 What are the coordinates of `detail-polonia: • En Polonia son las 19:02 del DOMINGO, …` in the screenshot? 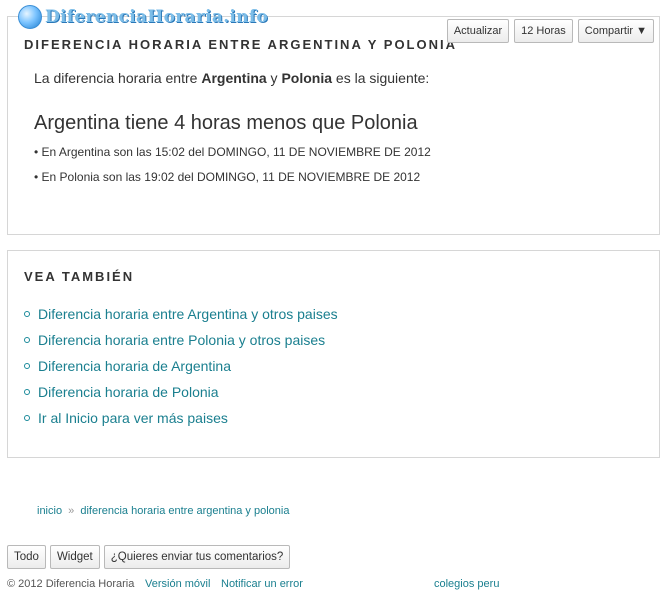 It's located at (227, 177).